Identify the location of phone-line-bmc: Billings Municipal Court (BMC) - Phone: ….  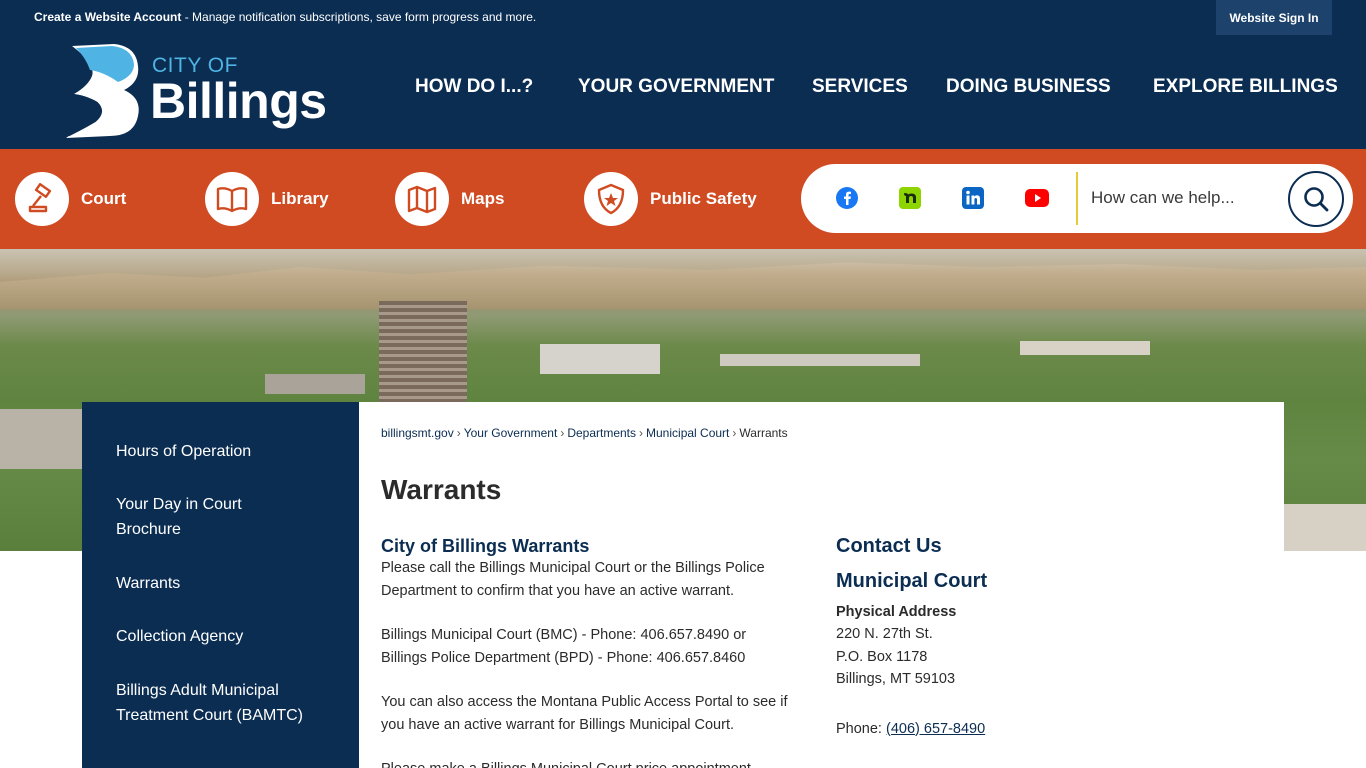
(564, 635).